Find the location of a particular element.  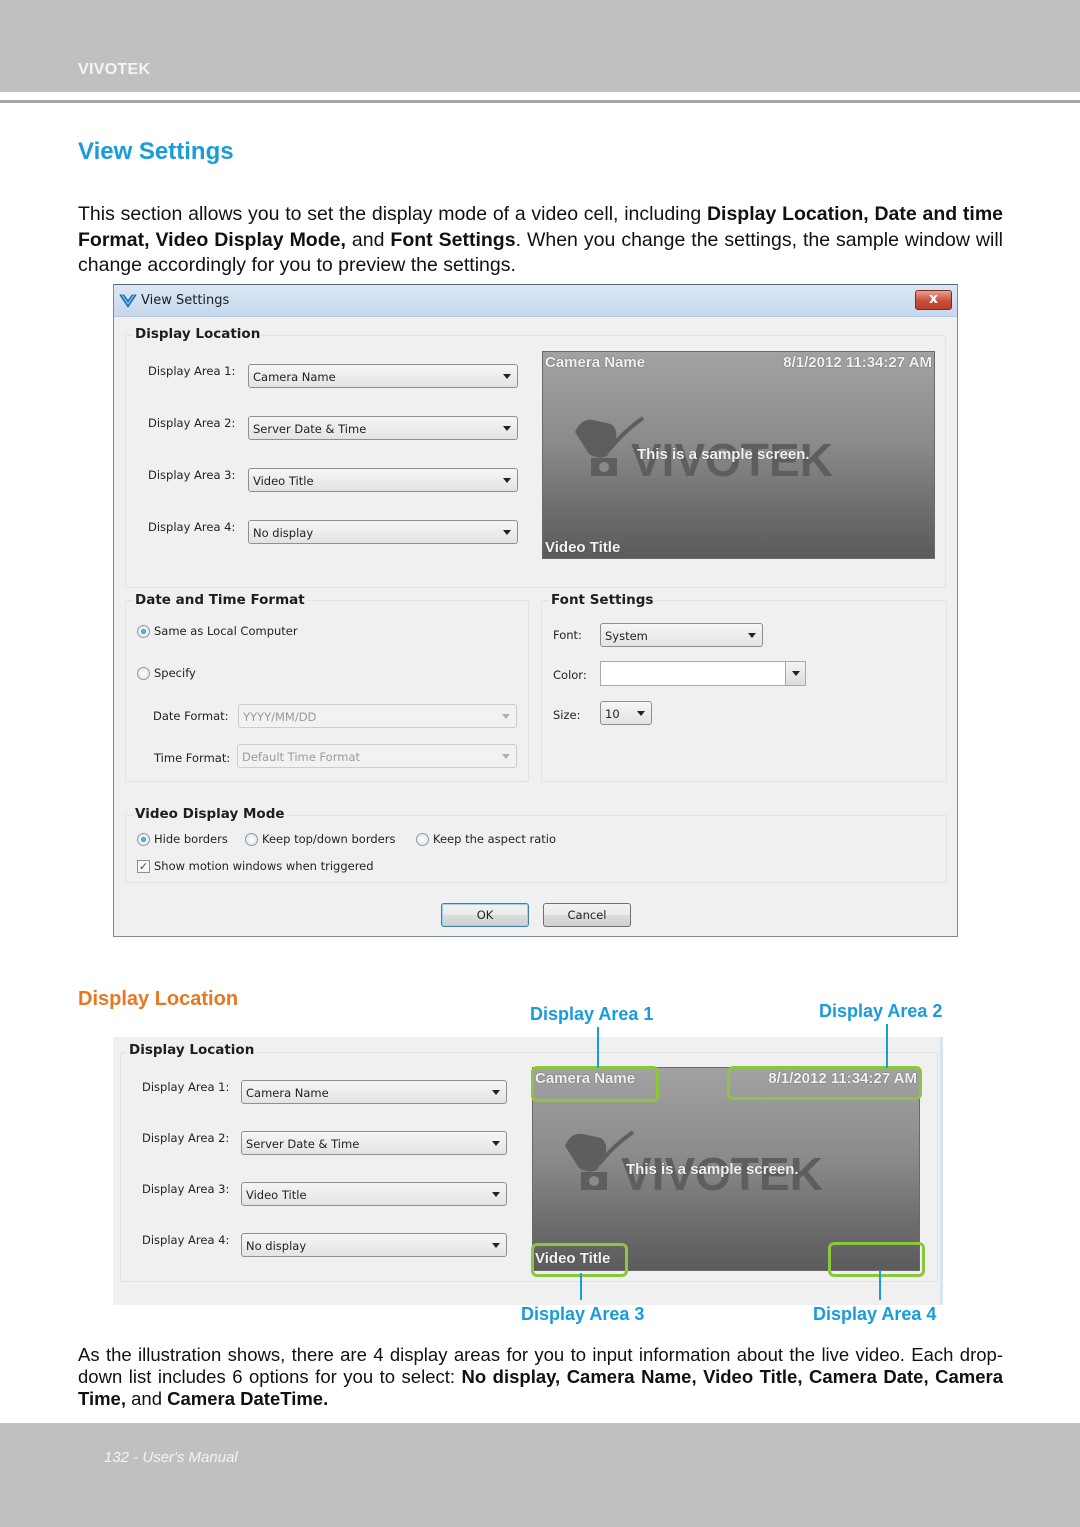

color-dropdown-button is located at coordinates (795, 673).